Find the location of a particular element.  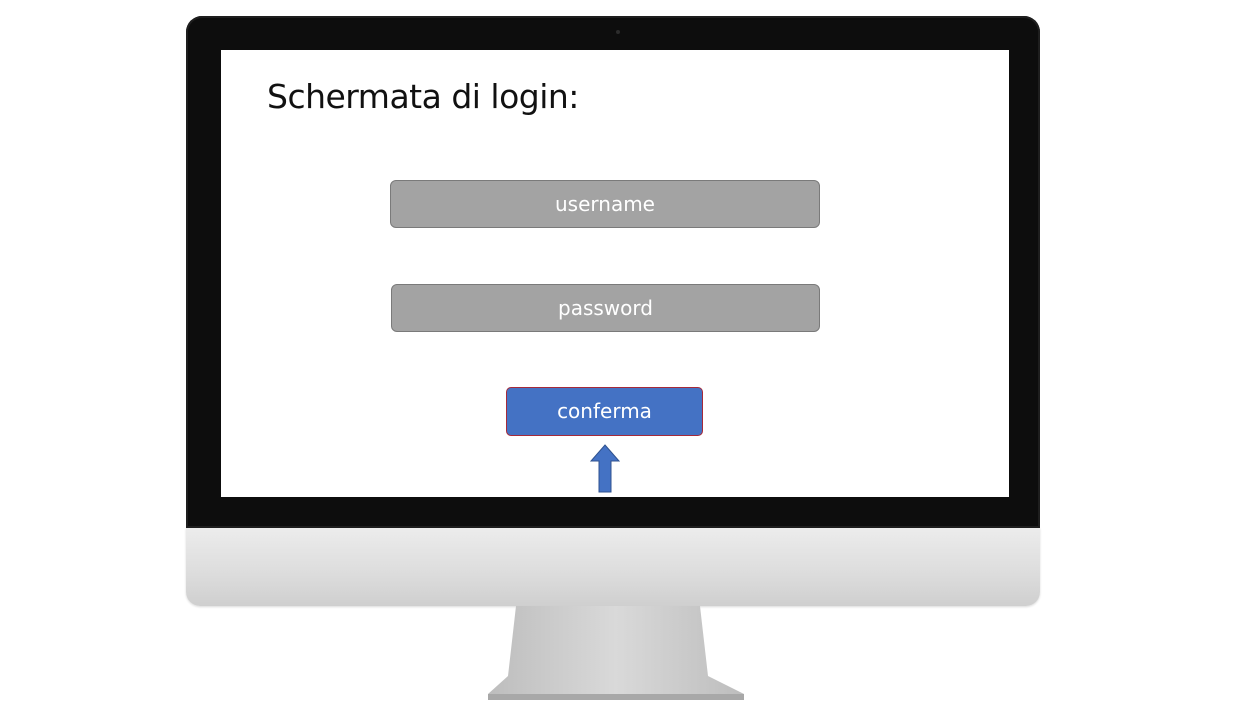

page-title: Schermata di login: is located at coordinates (423, 96).